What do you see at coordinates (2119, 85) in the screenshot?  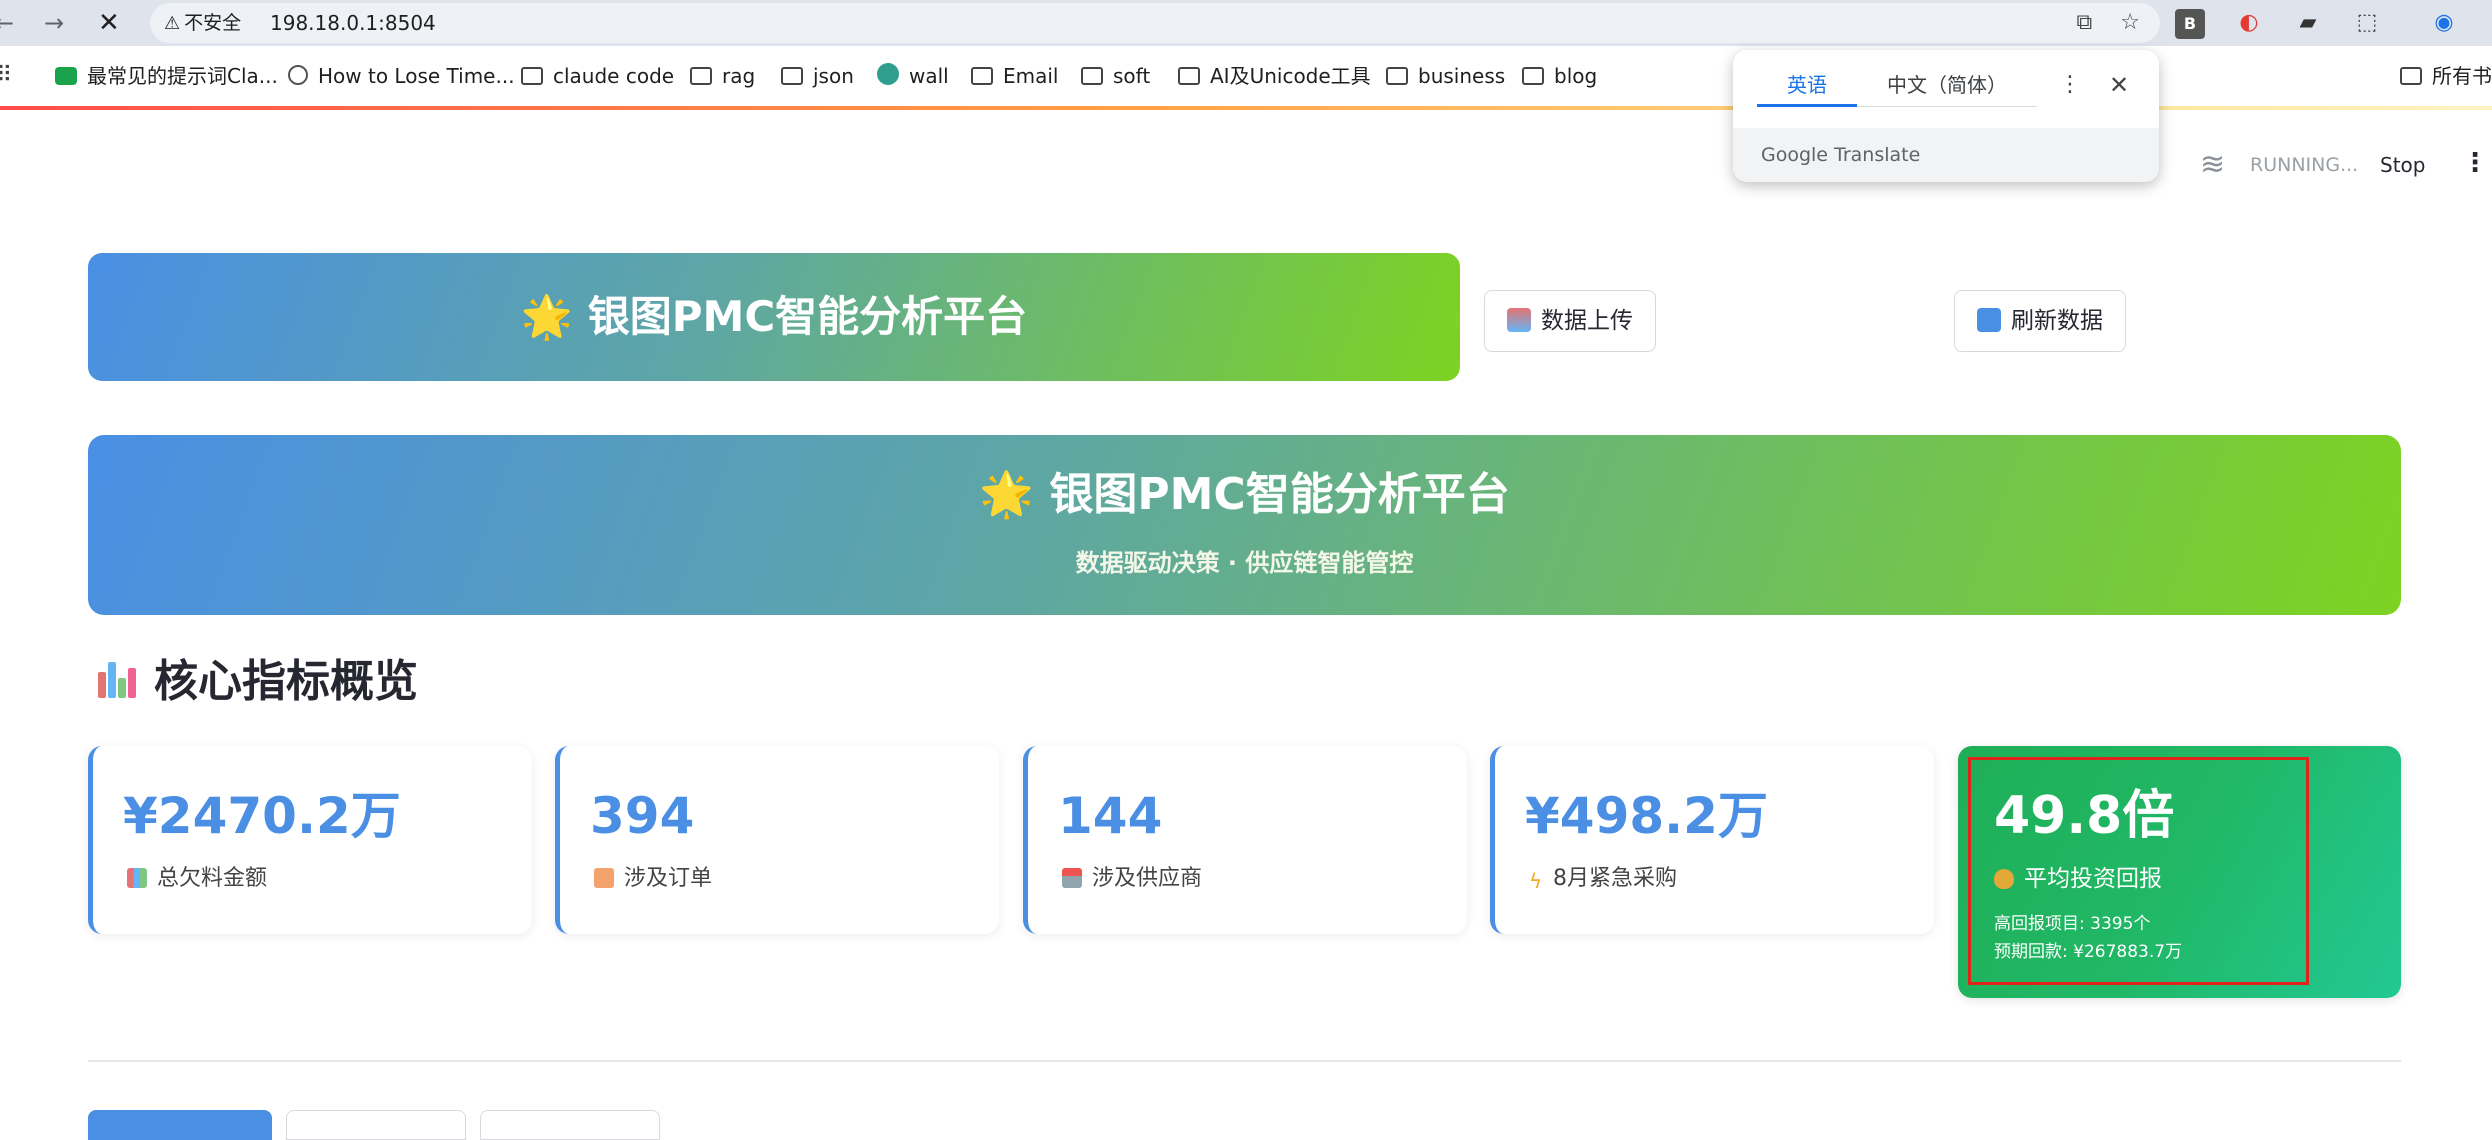 I see `close-icon: ✕` at bounding box center [2119, 85].